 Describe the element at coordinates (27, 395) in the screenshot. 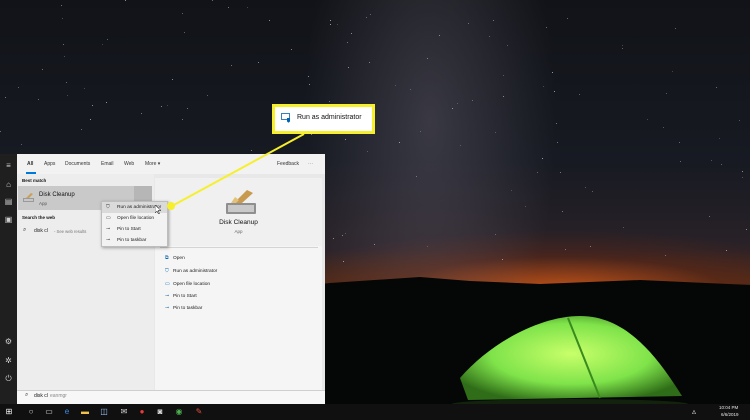

I see `search-icon: ⌕` at that location.